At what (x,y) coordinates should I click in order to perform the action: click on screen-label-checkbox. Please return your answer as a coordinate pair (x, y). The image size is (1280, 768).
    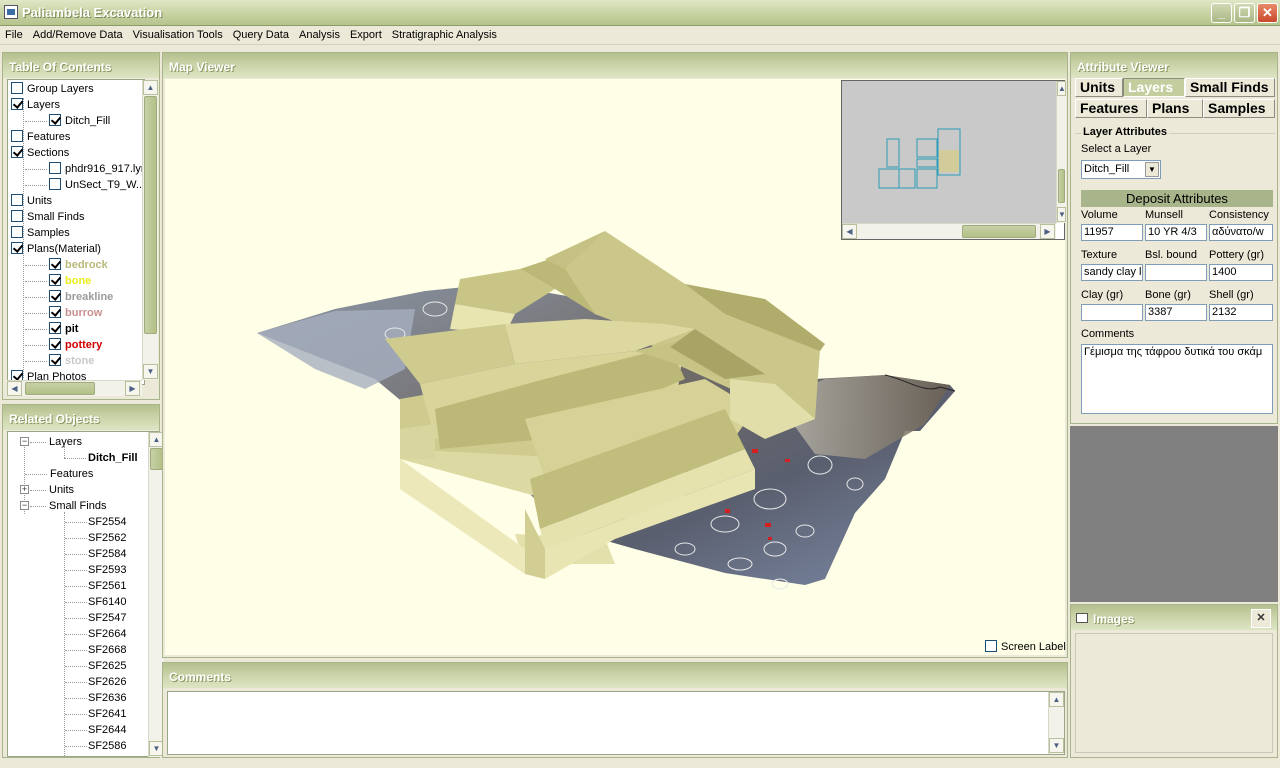
    Looking at the image, I should click on (991, 646).